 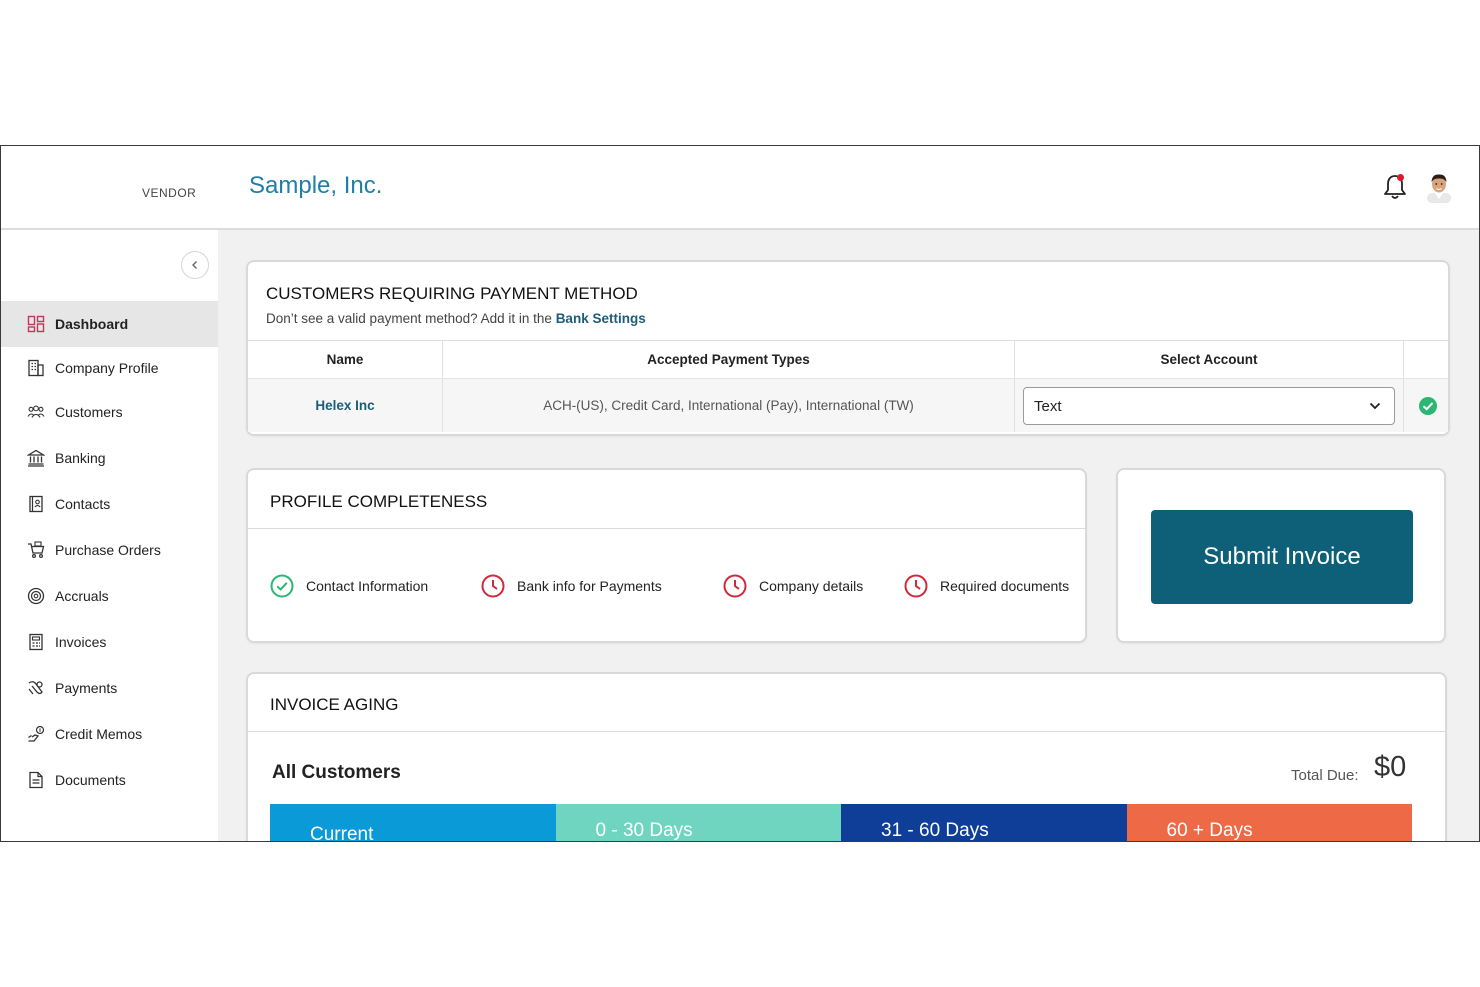 What do you see at coordinates (36, 596) in the screenshot?
I see `coins-icon` at bounding box center [36, 596].